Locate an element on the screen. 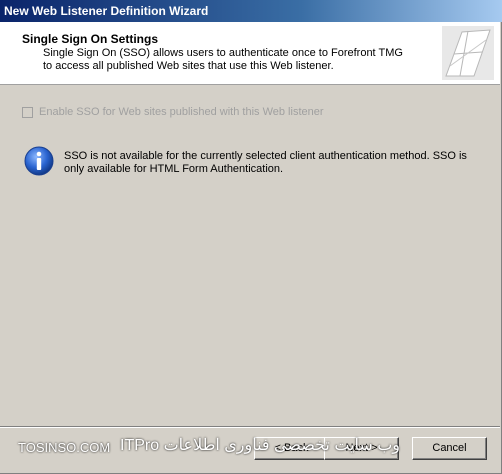 The image size is (502, 474). footer-divider is located at coordinates (250, 427).